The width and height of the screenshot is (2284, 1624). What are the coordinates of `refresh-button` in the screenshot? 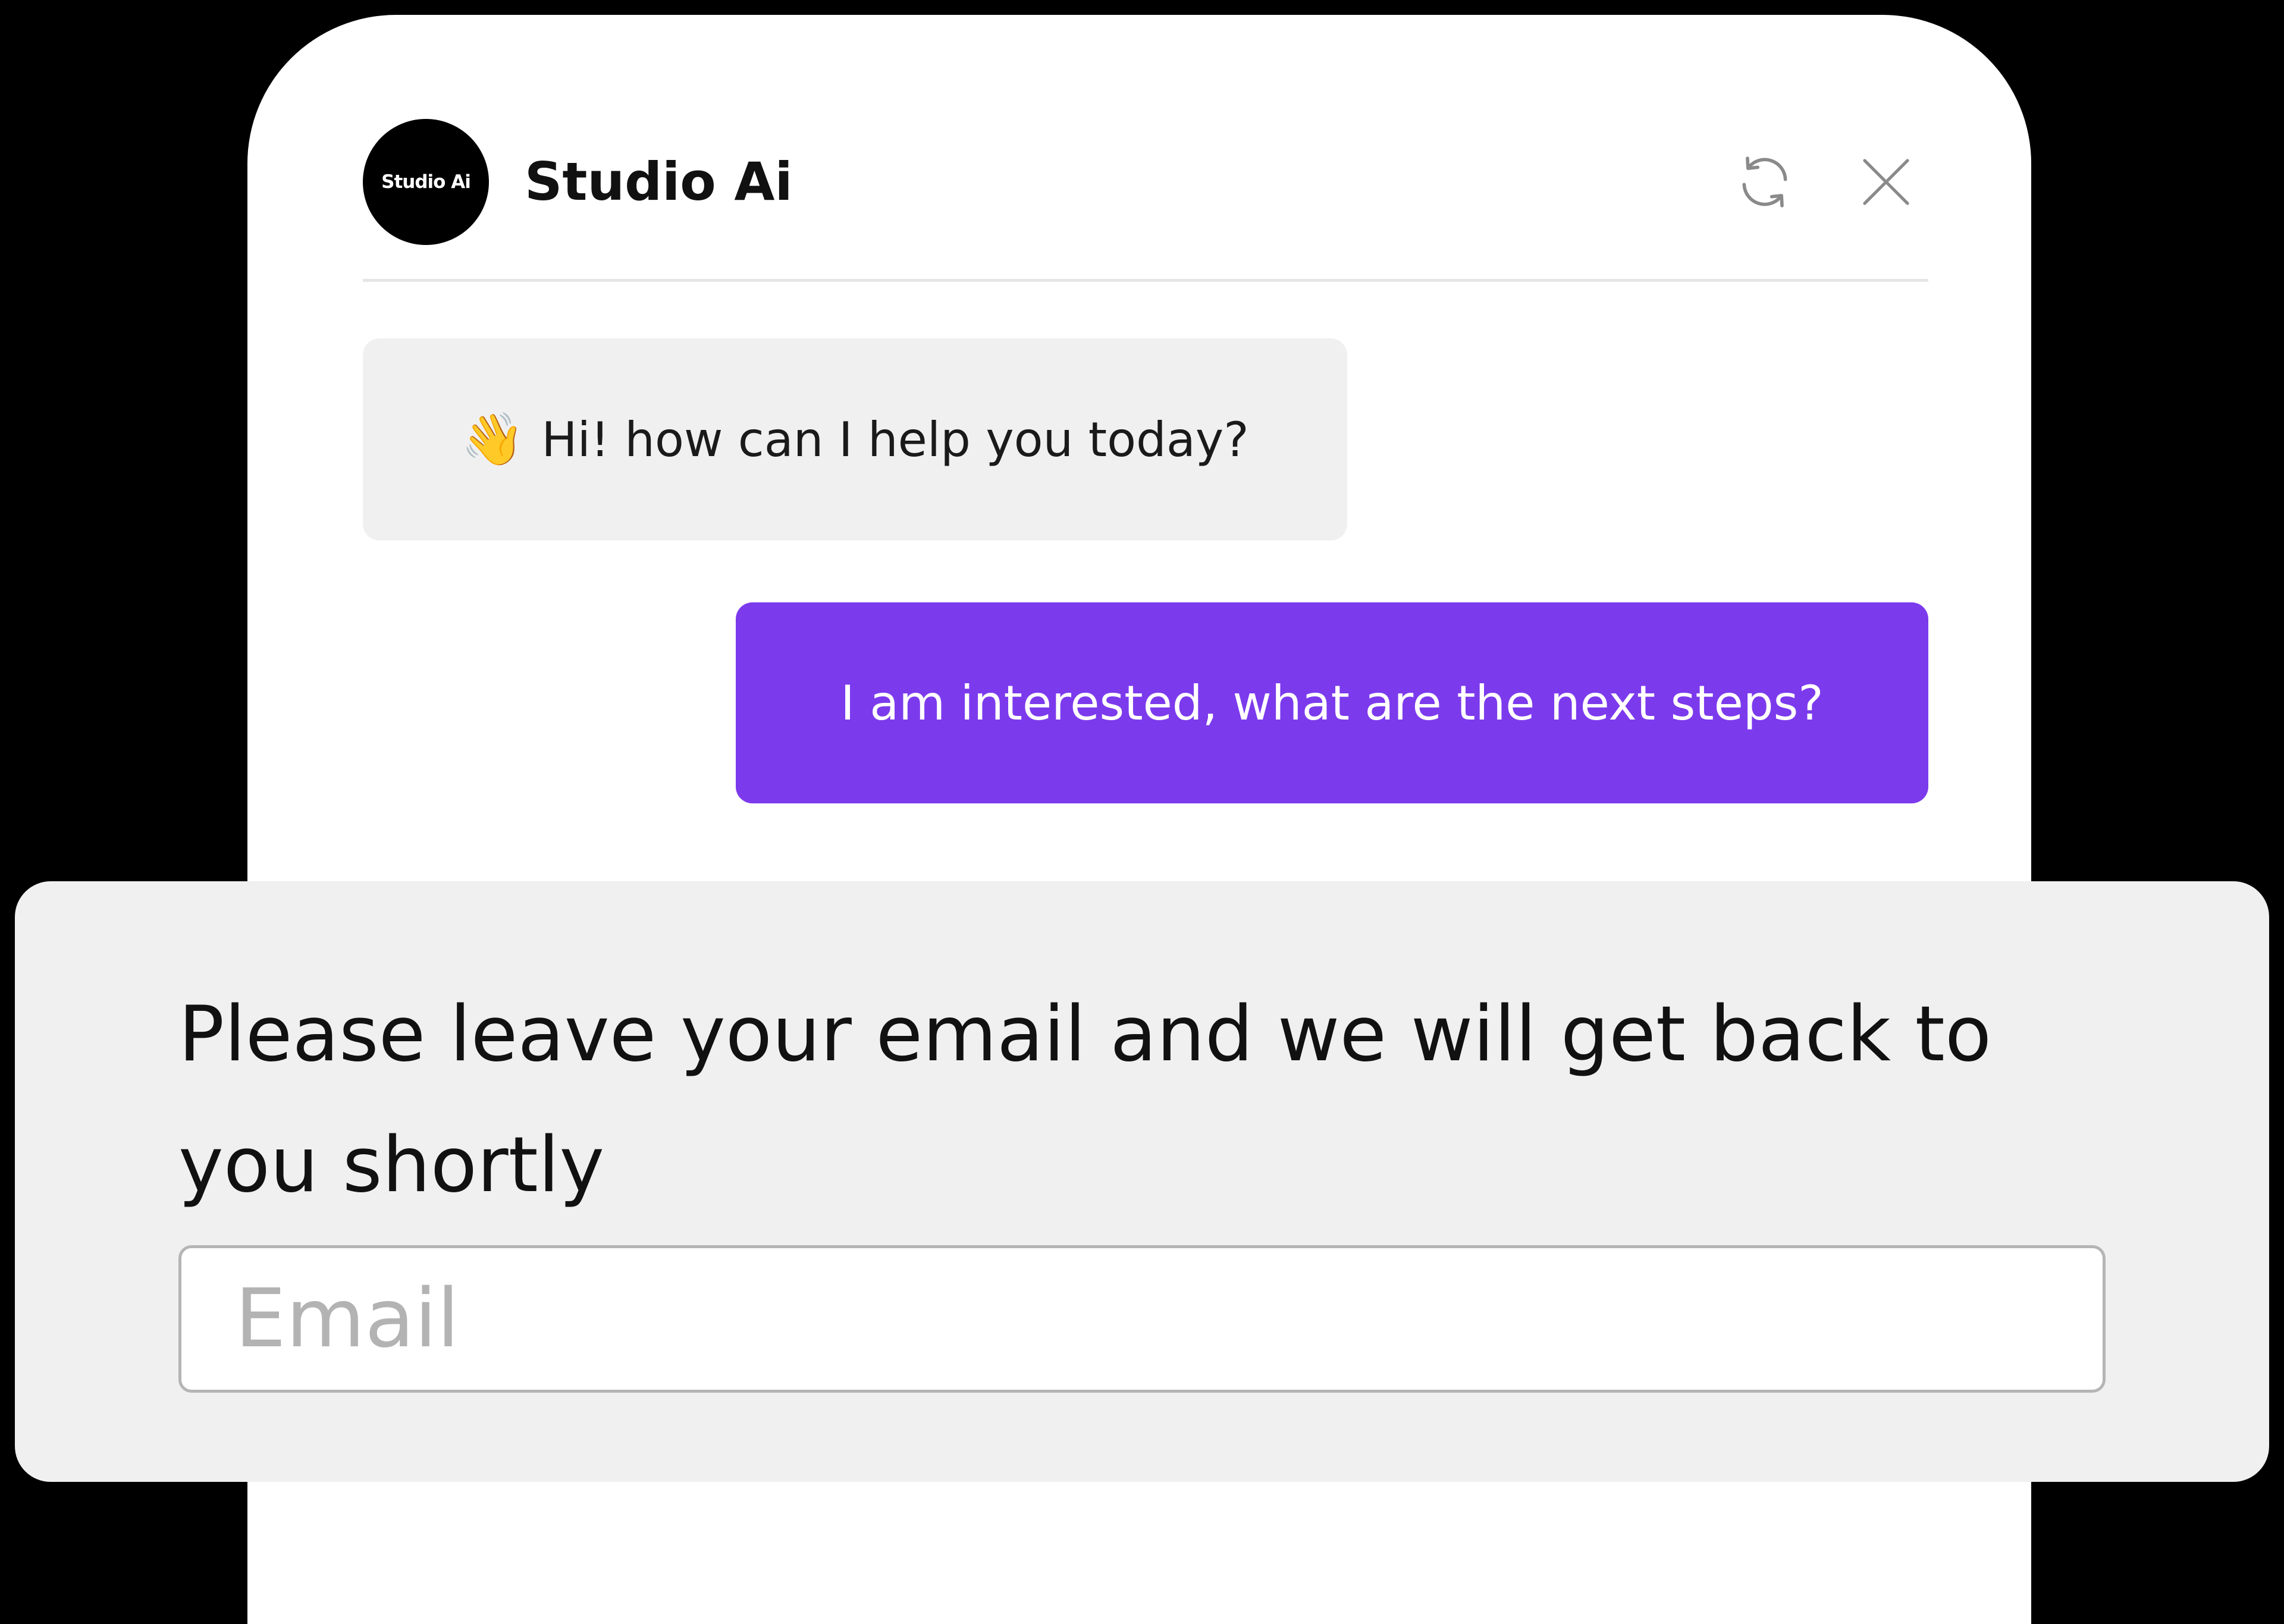 It's located at (1765, 182).